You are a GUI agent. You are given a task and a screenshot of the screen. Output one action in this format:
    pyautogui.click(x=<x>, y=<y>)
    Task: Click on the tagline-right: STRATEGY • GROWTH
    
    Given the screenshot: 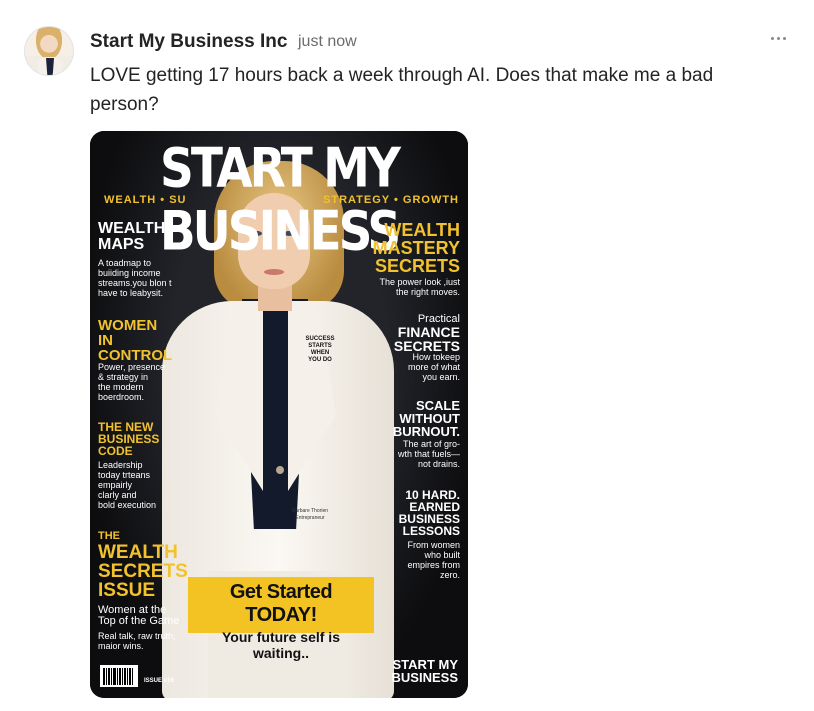 What is the action you would take?
    pyautogui.click(x=391, y=200)
    